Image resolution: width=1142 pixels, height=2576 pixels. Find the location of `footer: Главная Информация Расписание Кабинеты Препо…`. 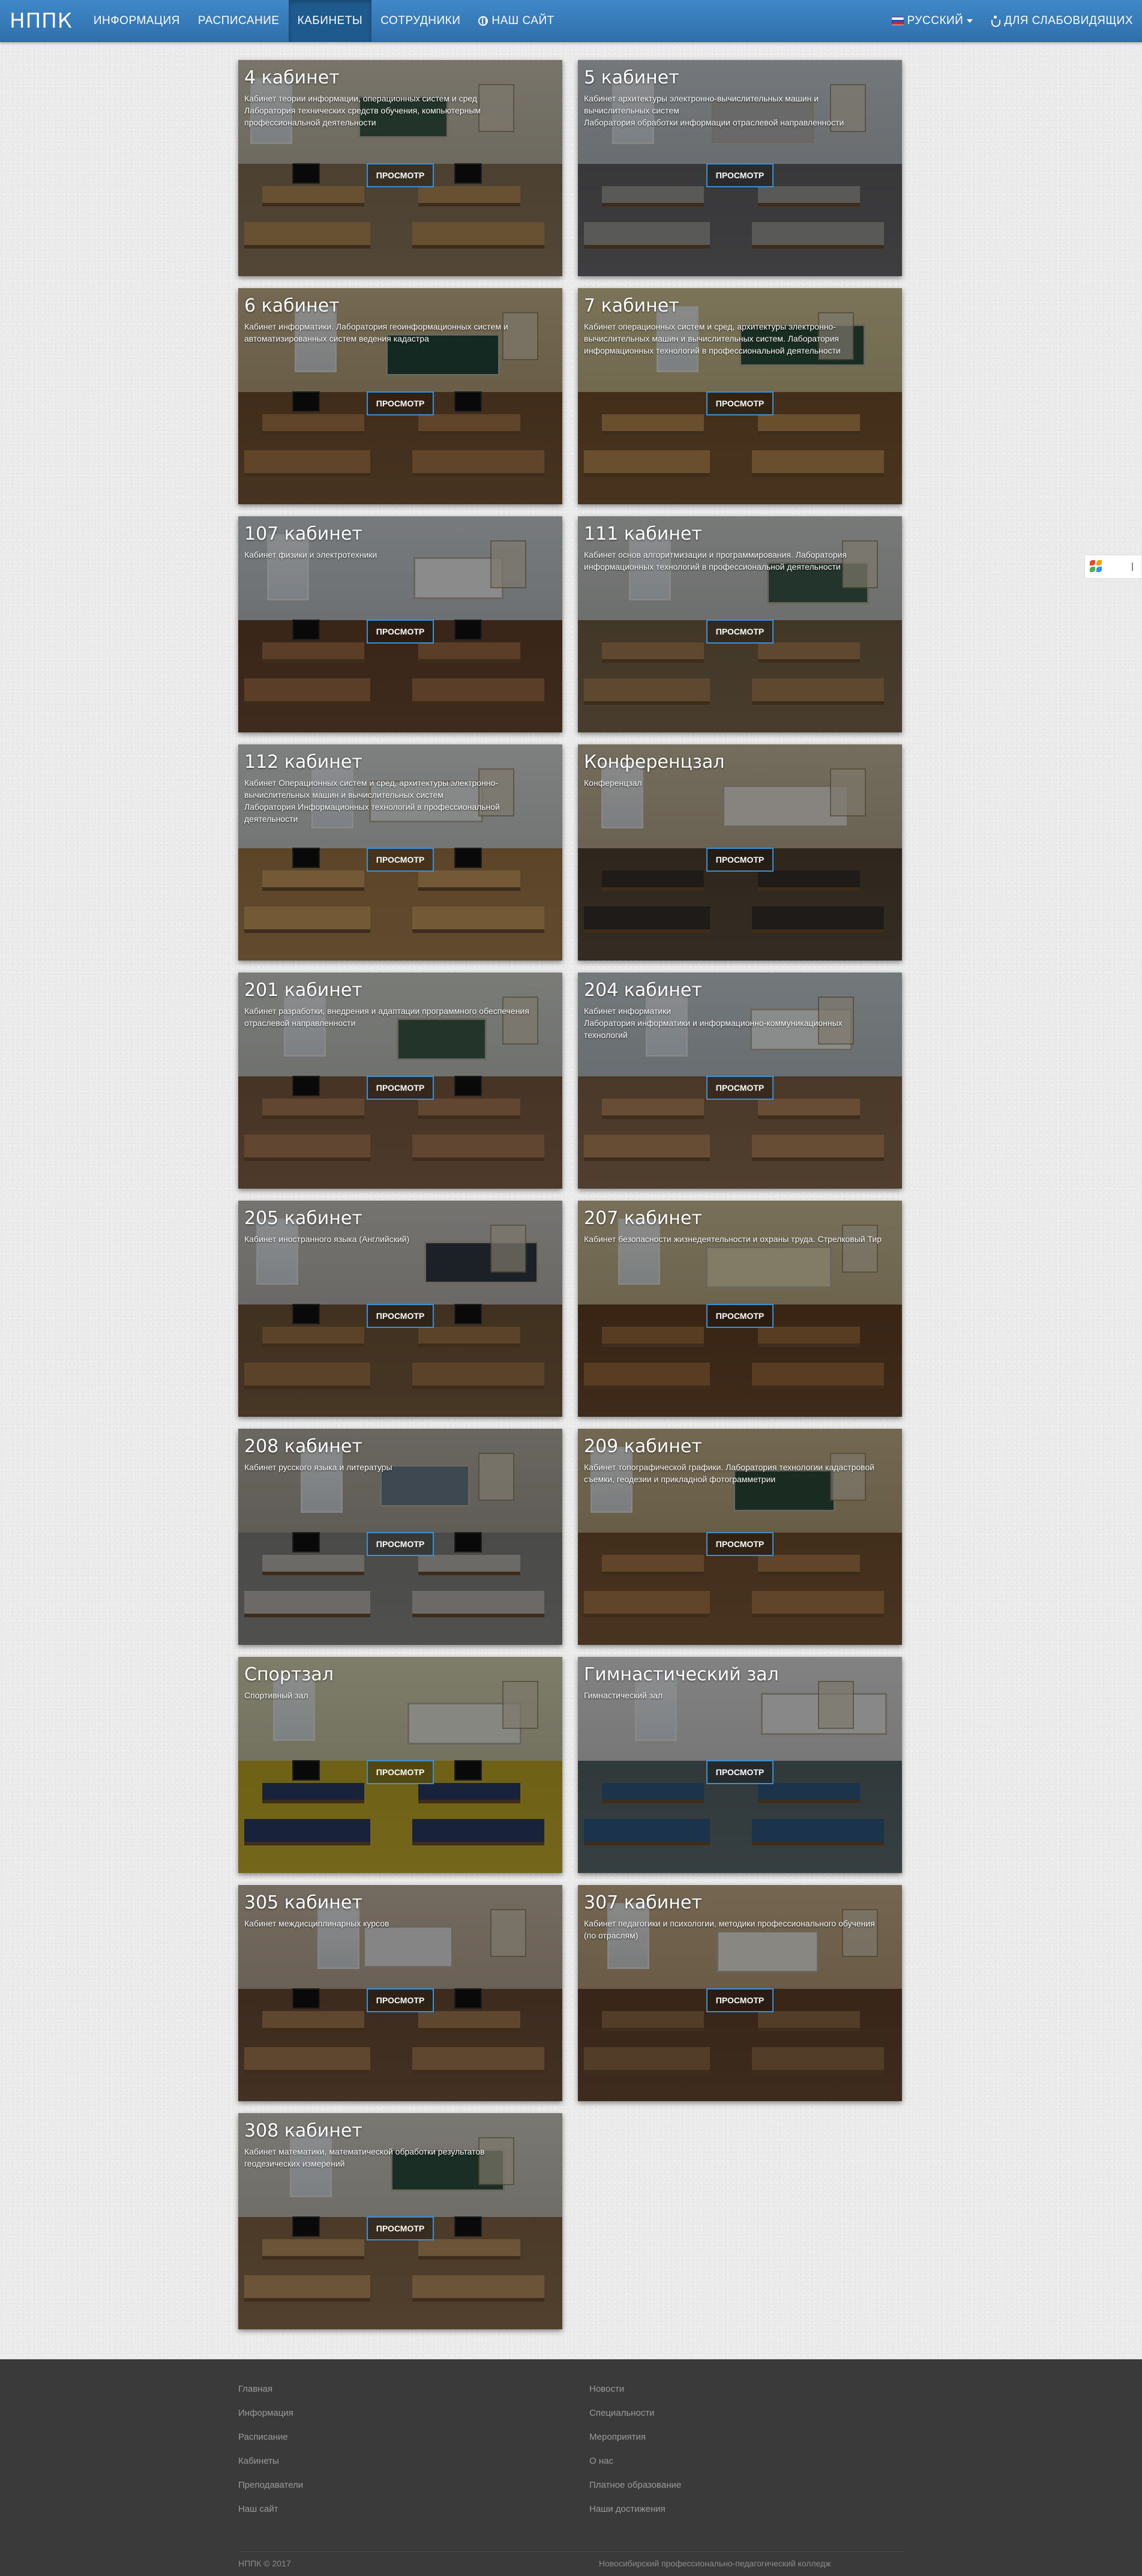

footer: Главная Информация Расписание Кабинеты Препо… is located at coordinates (571, 2467).